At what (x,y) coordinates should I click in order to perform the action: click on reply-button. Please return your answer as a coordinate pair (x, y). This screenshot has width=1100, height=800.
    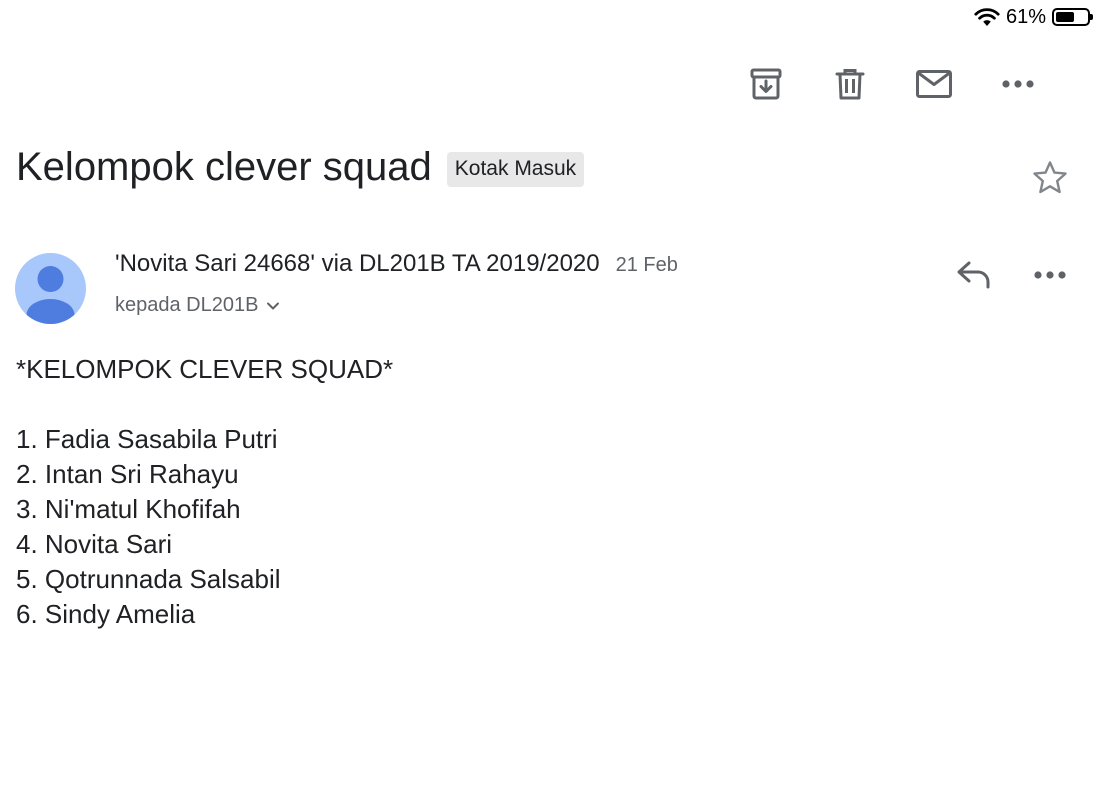
    Looking at the image, I should click on (974, 276).